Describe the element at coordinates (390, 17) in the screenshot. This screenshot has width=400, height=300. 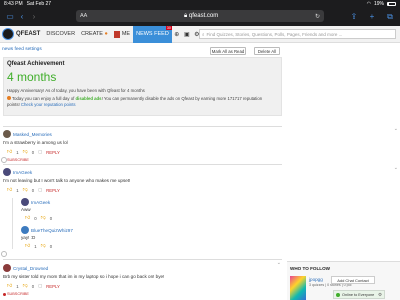
I see `tabs-icon: ⧉` at that location.